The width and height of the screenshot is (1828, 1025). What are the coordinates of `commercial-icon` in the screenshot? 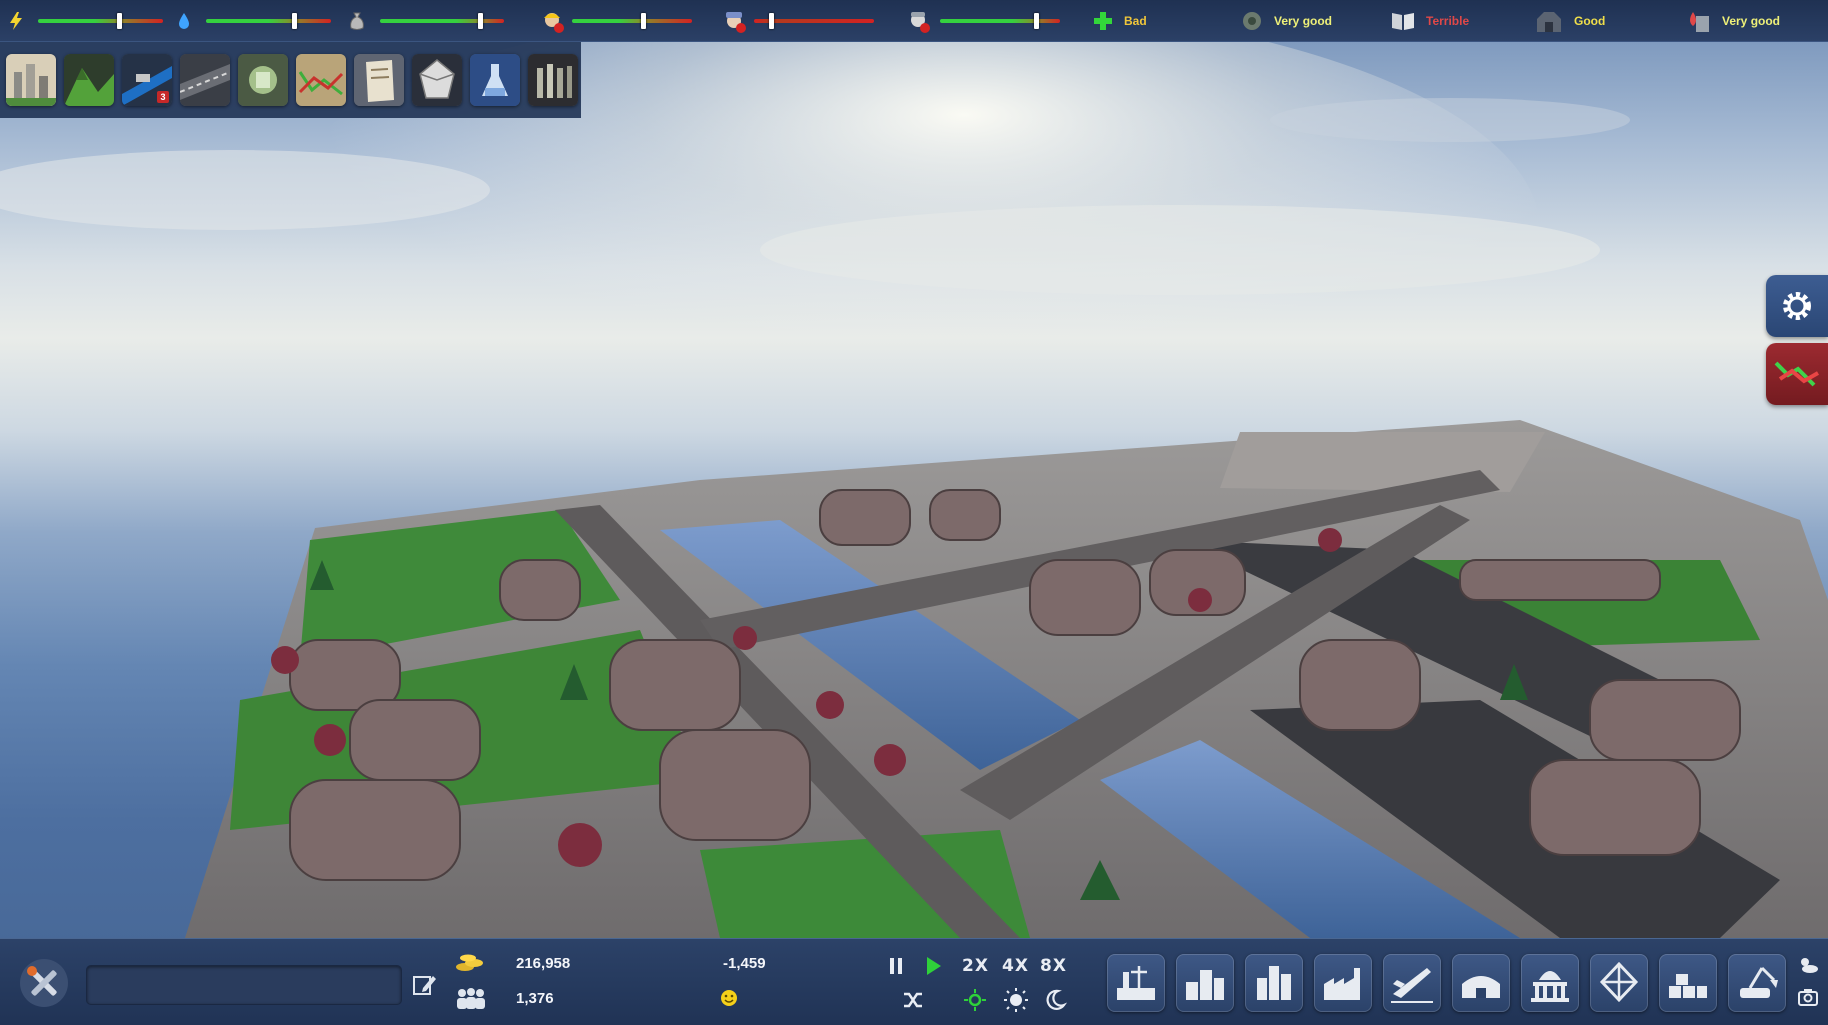 It's located at (1274, 983).